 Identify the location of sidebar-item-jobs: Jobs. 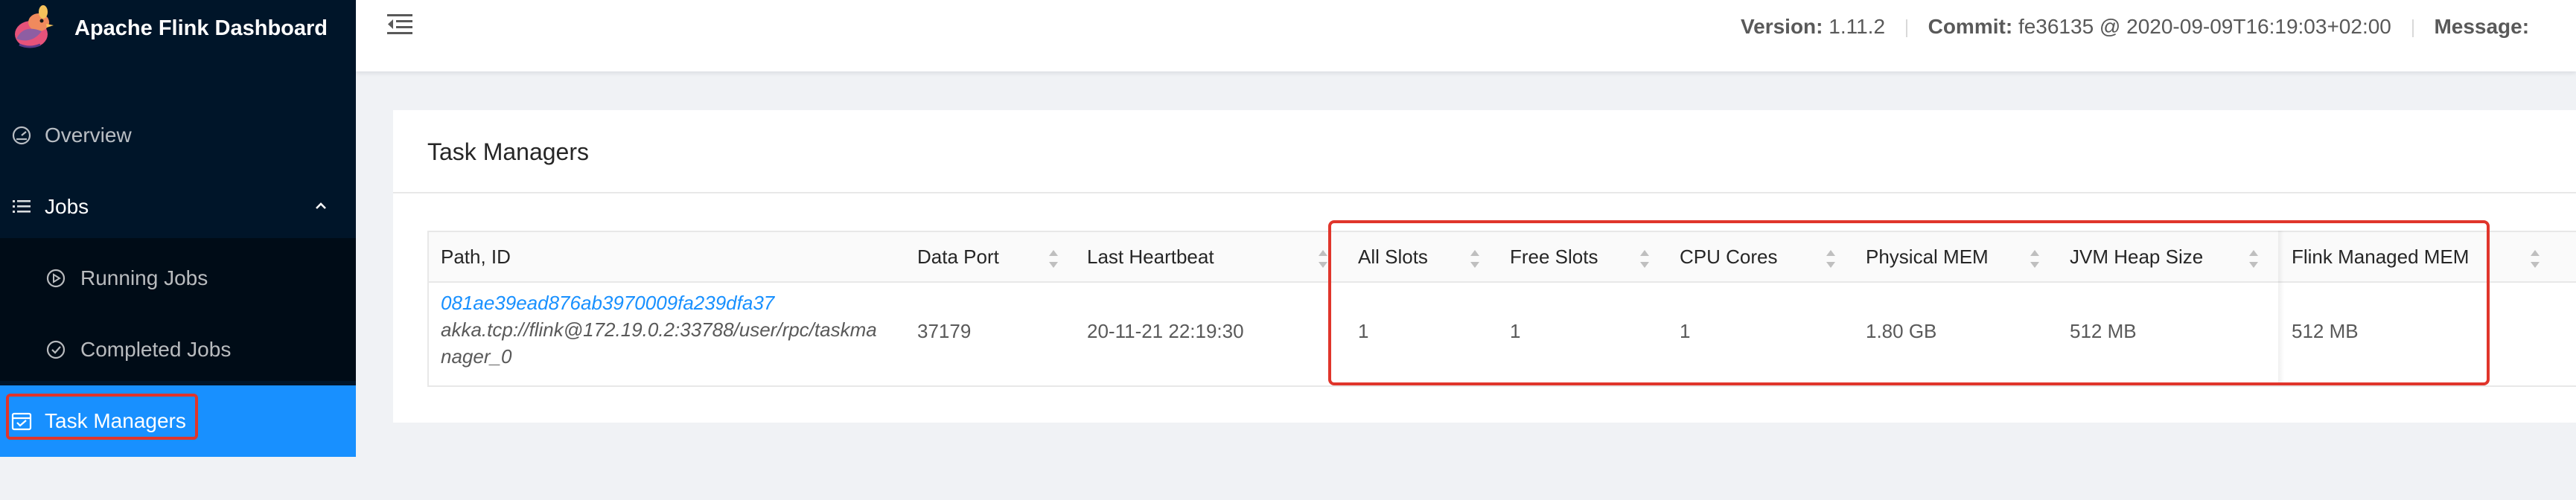
(178, 207).